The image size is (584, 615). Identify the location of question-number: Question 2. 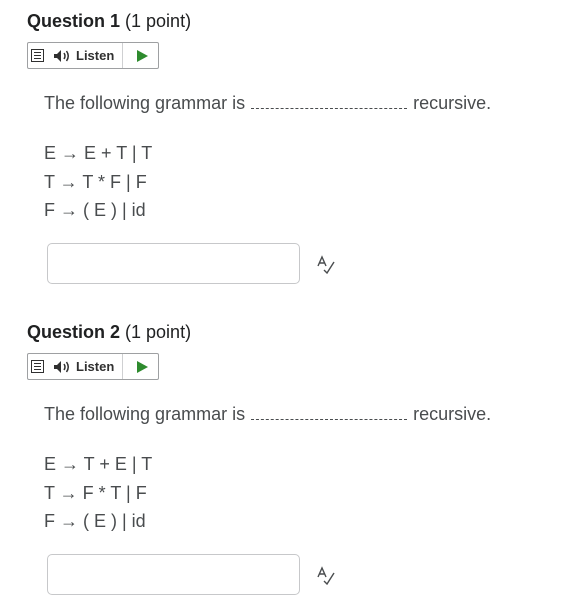
(74, 332).